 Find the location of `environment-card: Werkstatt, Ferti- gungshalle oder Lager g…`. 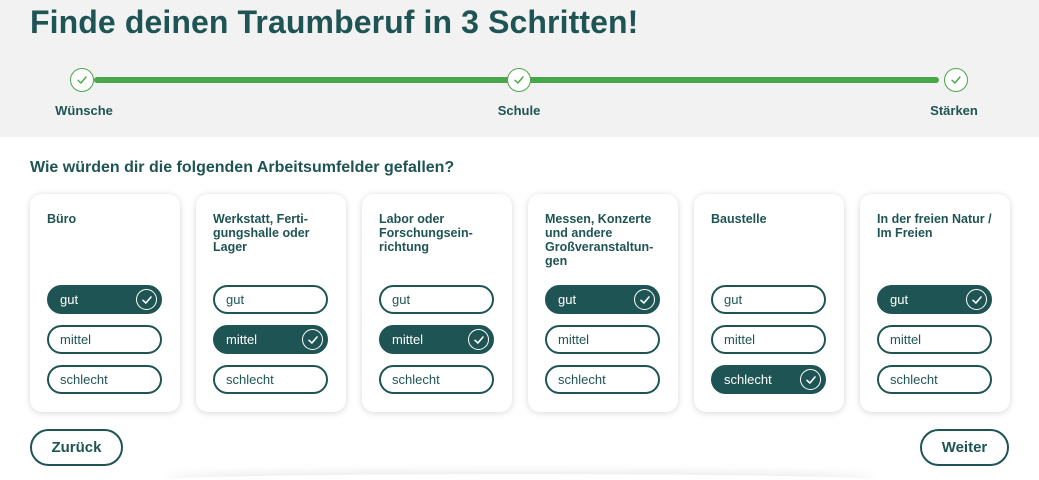

environment-card: Werkstatt, Ferti- gungshalle oder Lager g… is located at coordinates (271, 303).